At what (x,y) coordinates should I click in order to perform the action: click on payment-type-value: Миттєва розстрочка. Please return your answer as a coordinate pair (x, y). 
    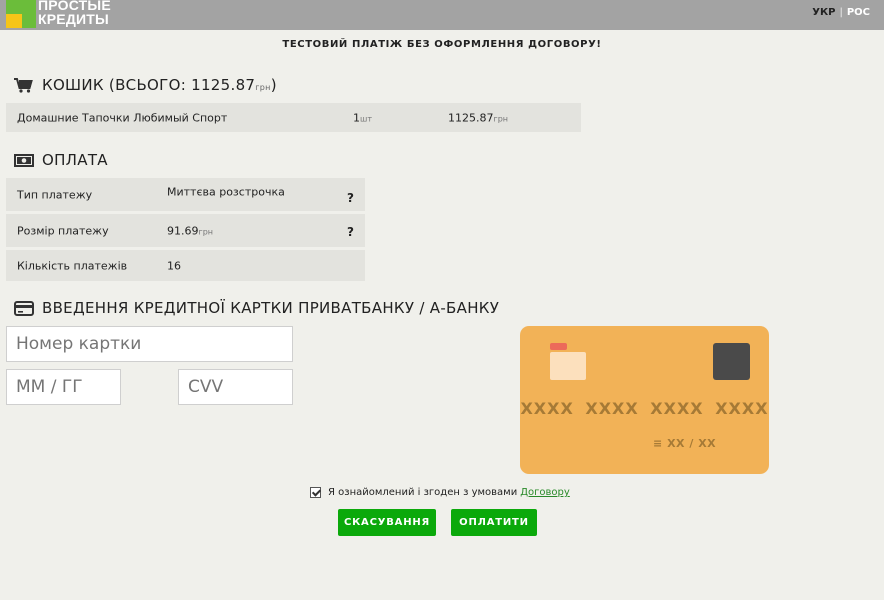
    Looking at the image, I should click on (226, 192).